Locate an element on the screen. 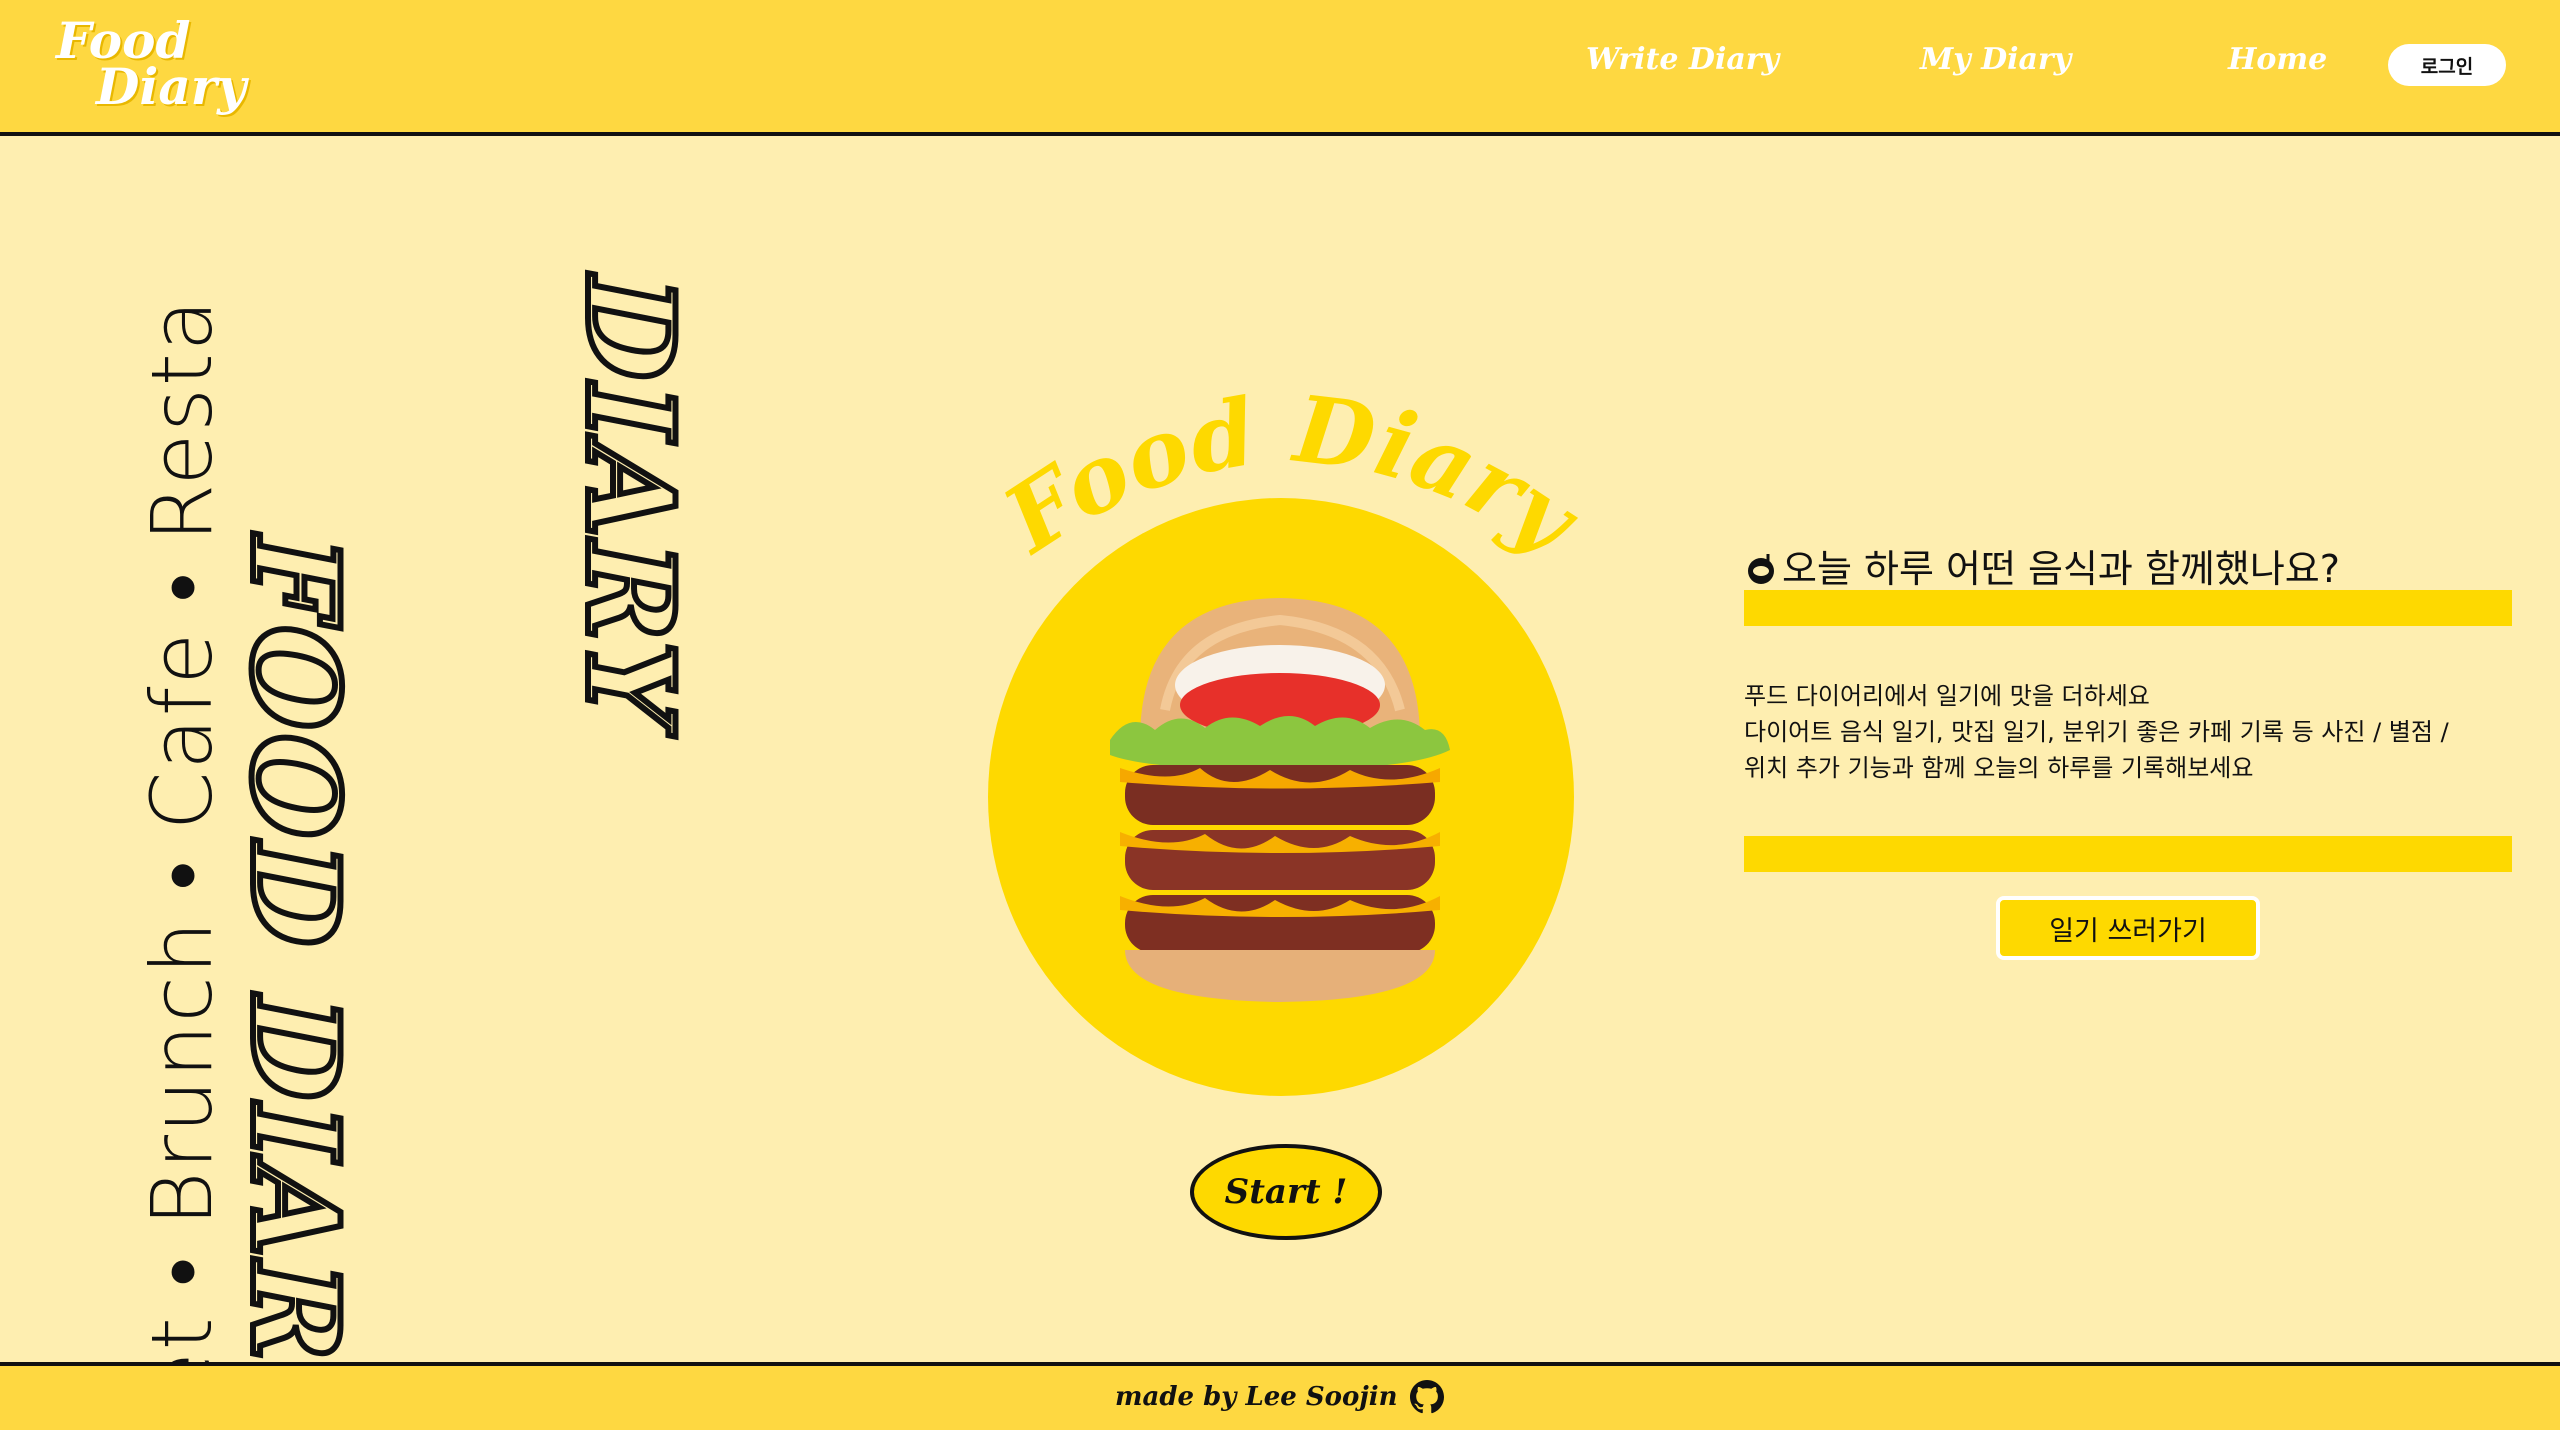 The height and width of the screenshot is (1430, 2560). write-diary-button: 일기 쓰러가기 is located at coordinates (2128, 928).